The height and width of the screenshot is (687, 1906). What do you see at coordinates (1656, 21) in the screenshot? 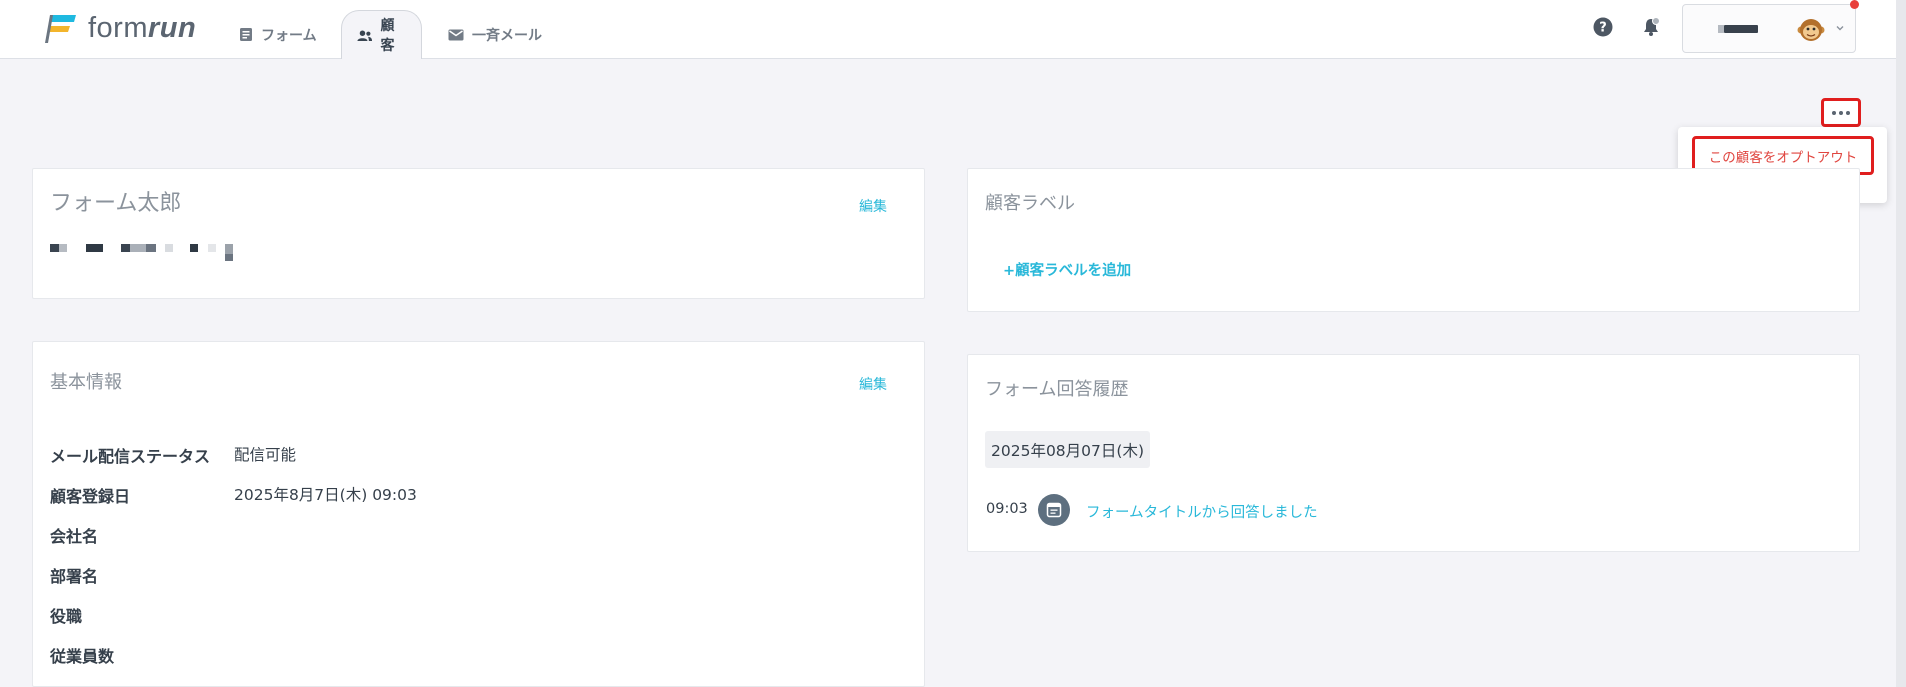
I see `notification-badge` at bounding box center [1656, 21].